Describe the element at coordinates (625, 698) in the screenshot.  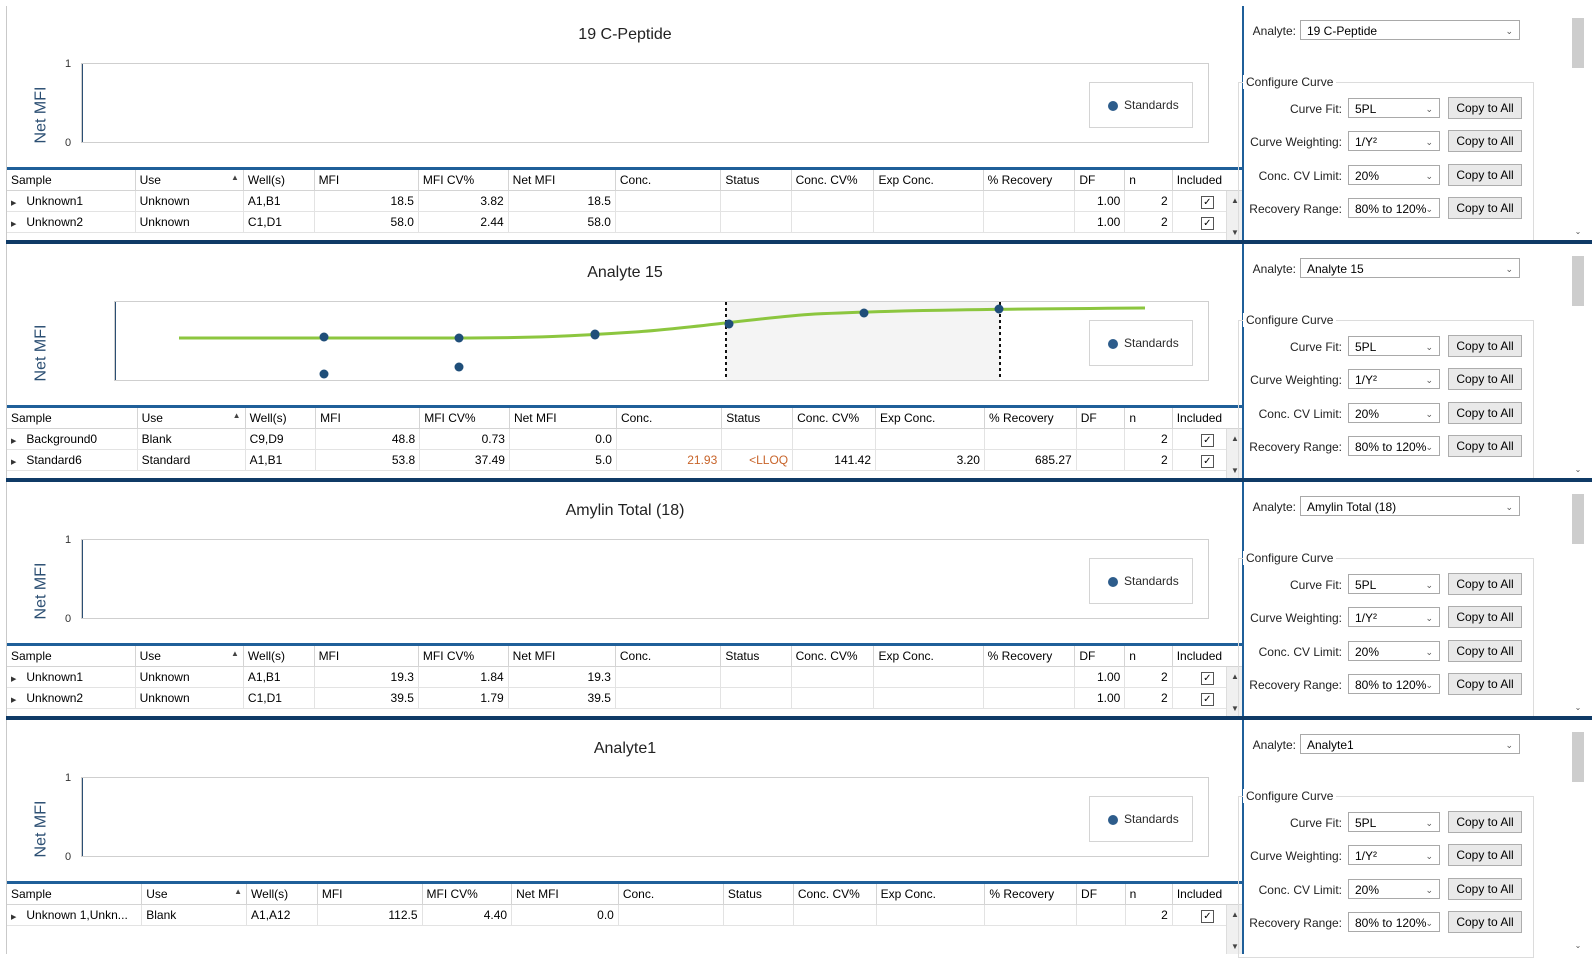
I see `table-row: ▶ Unknown2 Unknown C1,D1 39.5 1.79 39.5 1.00 2 ✓` at that location.